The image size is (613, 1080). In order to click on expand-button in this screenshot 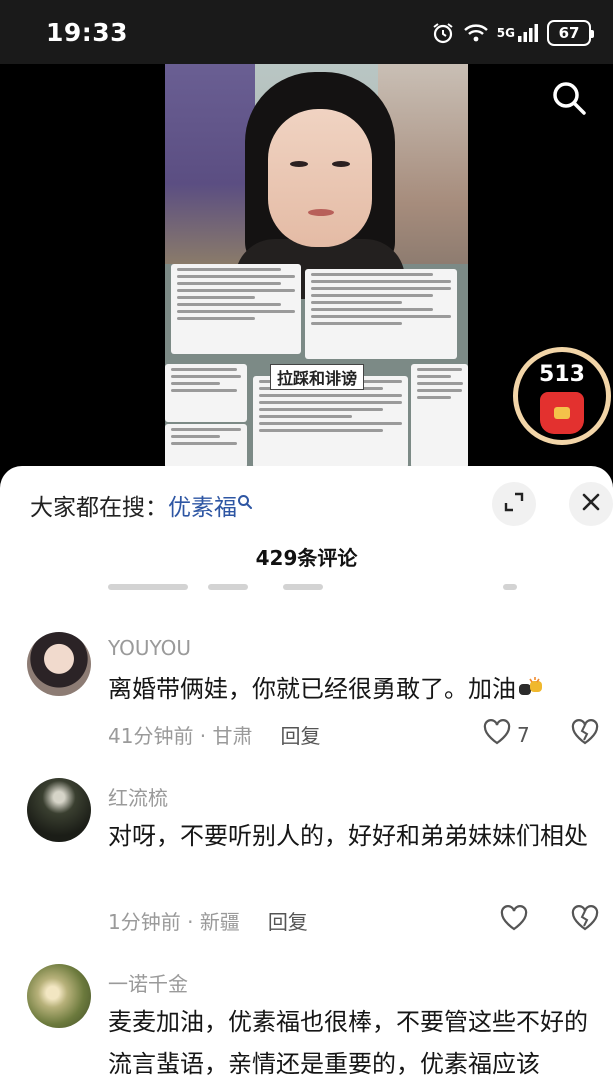, I will do `click(514, 504)`.